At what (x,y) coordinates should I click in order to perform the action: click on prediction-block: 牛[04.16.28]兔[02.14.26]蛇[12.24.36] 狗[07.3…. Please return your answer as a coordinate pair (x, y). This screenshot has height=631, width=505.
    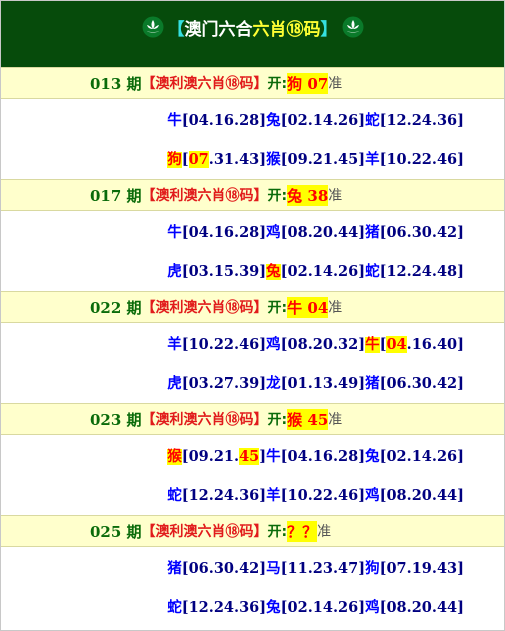
    Looking at the image, I should click on (252, 139).